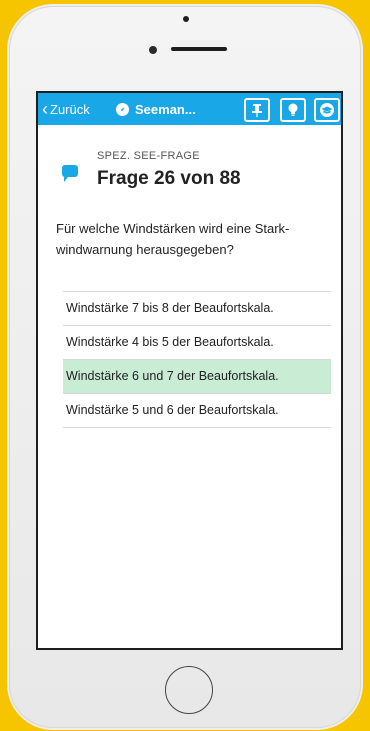  What do you see at coordinates (169, 178) in the screenshot?
I see `question-counter: Frage 26 von 88` at bounding box center [169, 178].